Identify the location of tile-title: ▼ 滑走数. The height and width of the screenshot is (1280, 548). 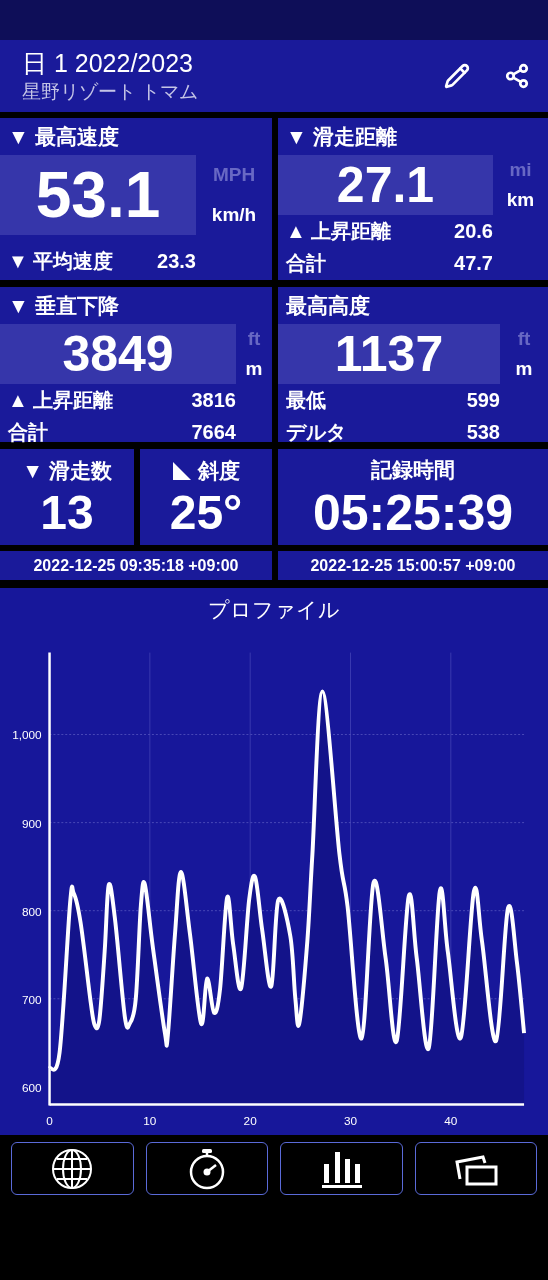
(67, 471).